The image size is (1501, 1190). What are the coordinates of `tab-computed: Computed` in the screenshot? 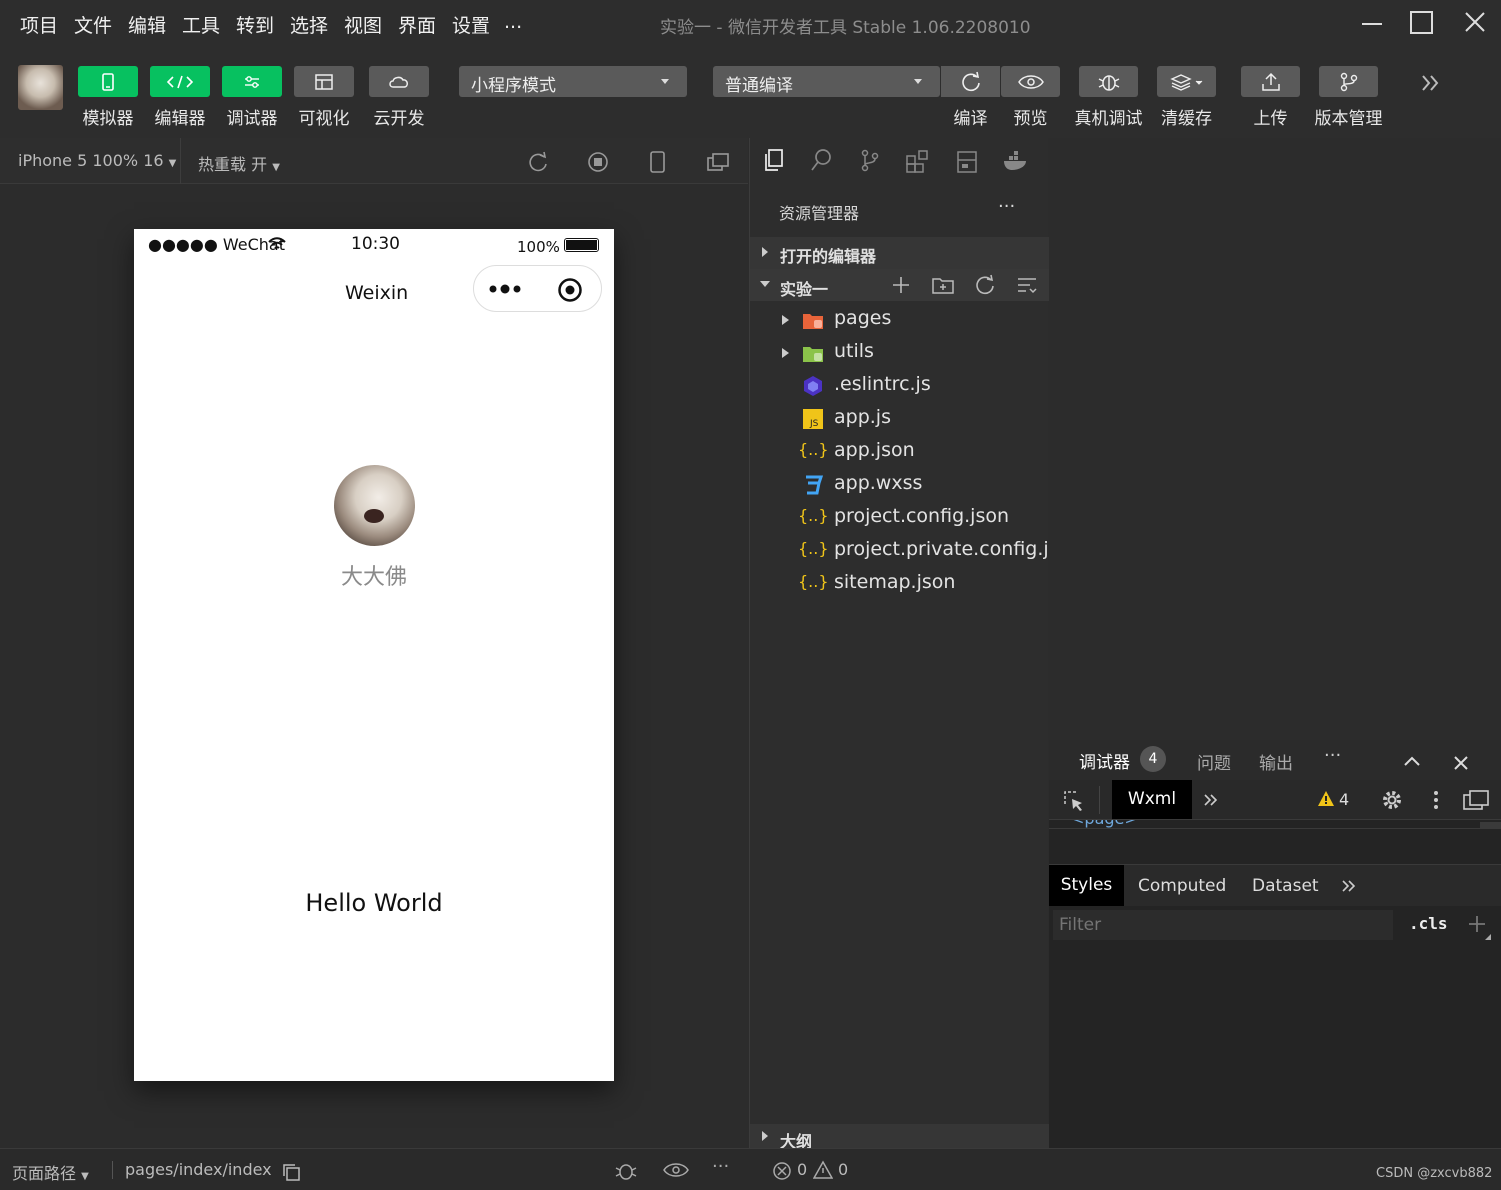 It's located at (1182, 886).